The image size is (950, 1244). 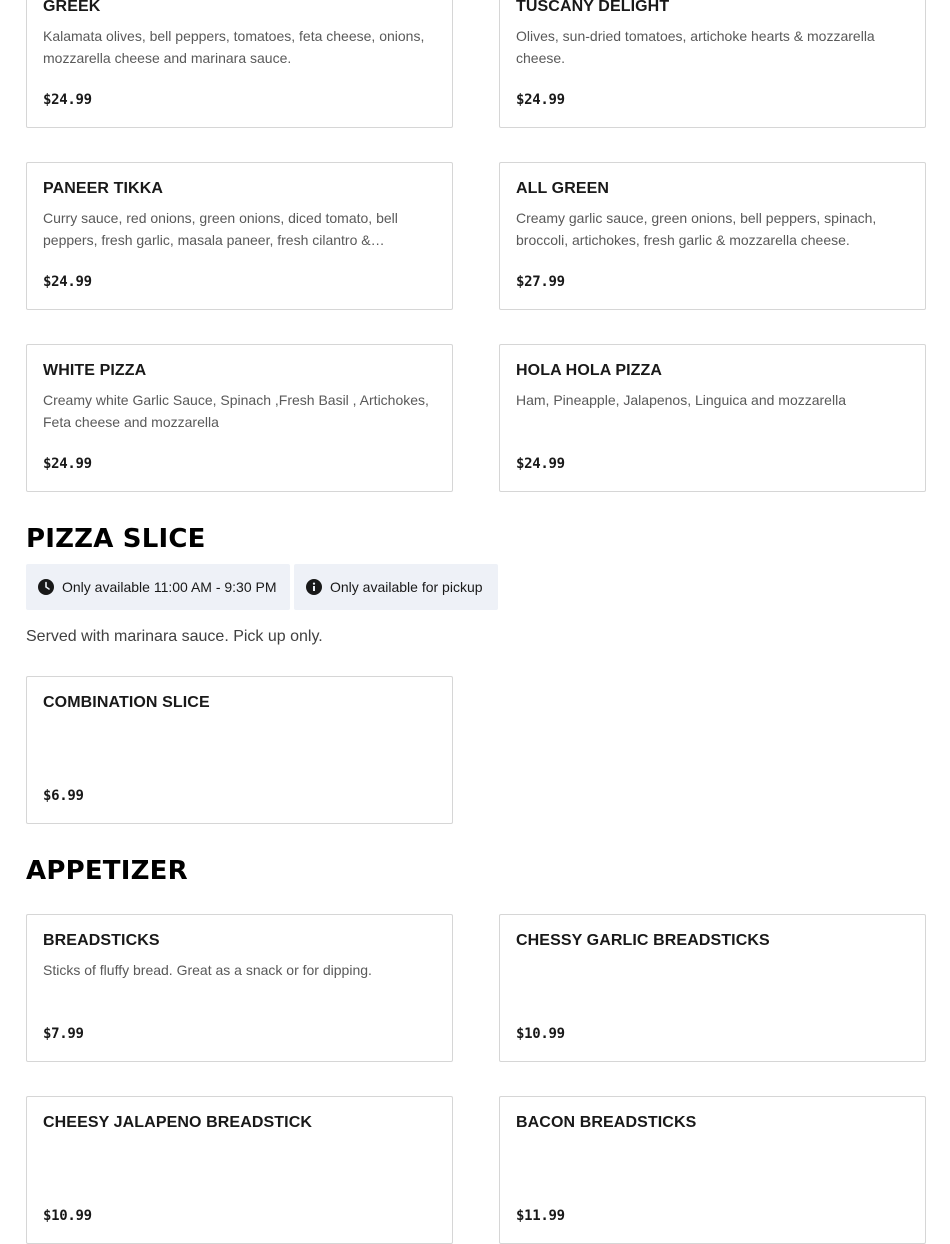 What do you see at coordinates (643, 940) in the screenshot?
I see `item-name: CHESSY GARLIC BREADSTICKS` at bounding box center [643, 940].